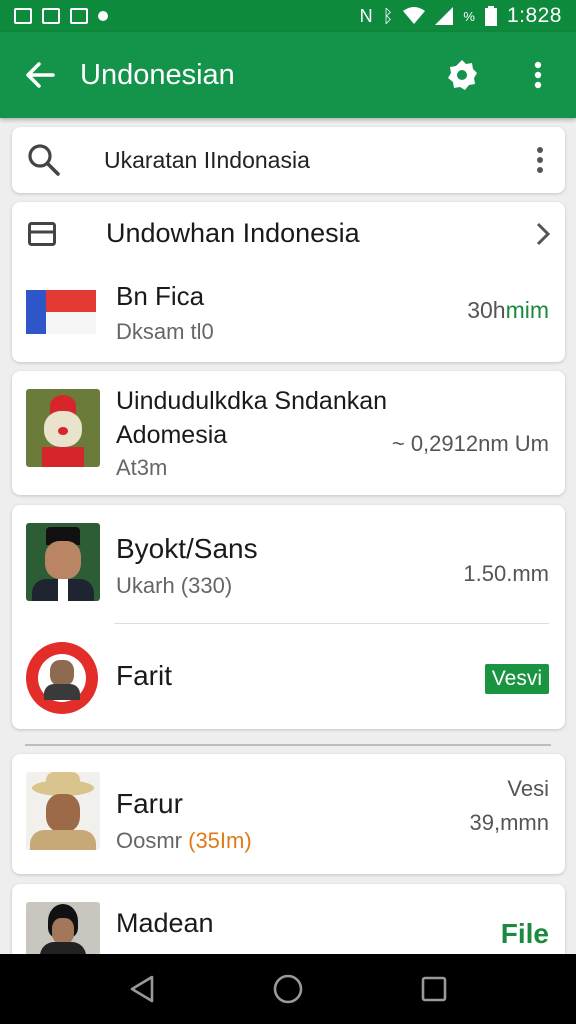 The width and height of the screenshot is (576, 1024). What do you see at coordinates (444, 16) in the screenshot?
I see `signal-icon` at bounding box center [444, 16].